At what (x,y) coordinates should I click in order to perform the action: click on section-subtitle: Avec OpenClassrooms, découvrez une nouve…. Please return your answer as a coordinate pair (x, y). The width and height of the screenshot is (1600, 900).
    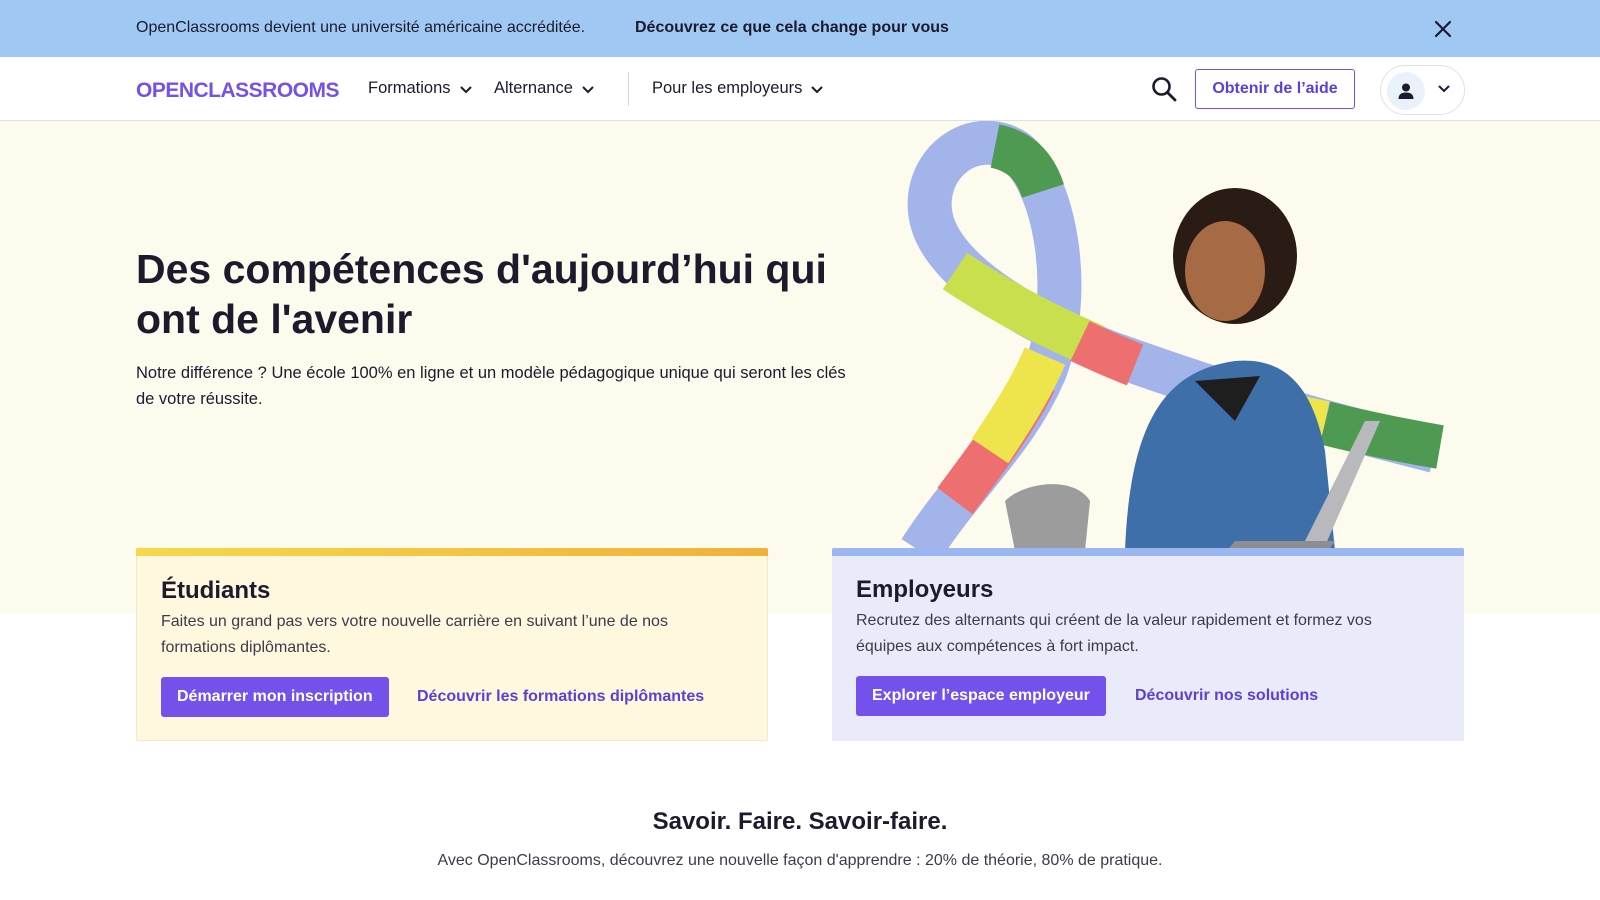
    Looking at the image, I should click on (800, 860).